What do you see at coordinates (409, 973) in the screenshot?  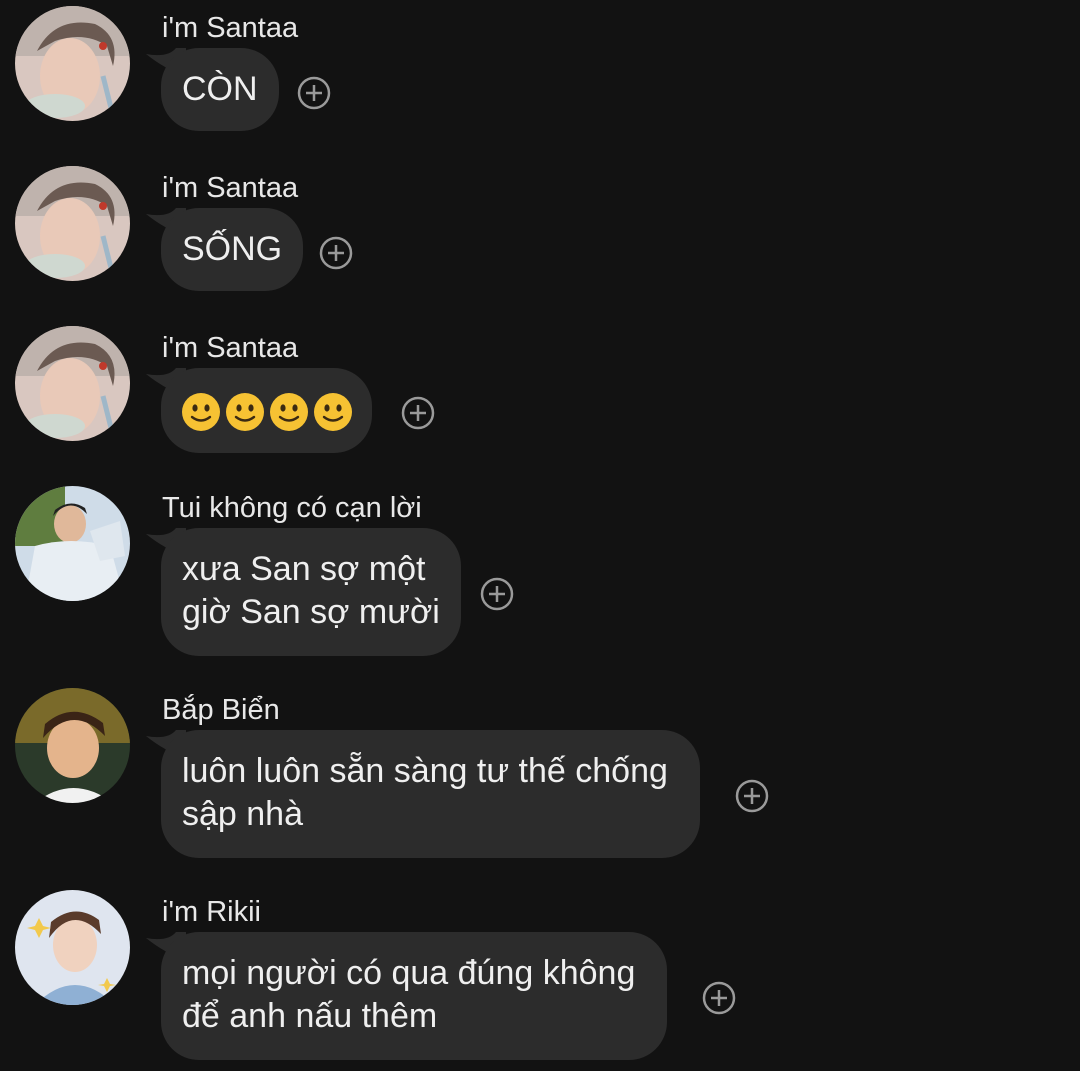 I see `message-text-line: mọi người có qua đúng không` at bounding box center [409, 973].